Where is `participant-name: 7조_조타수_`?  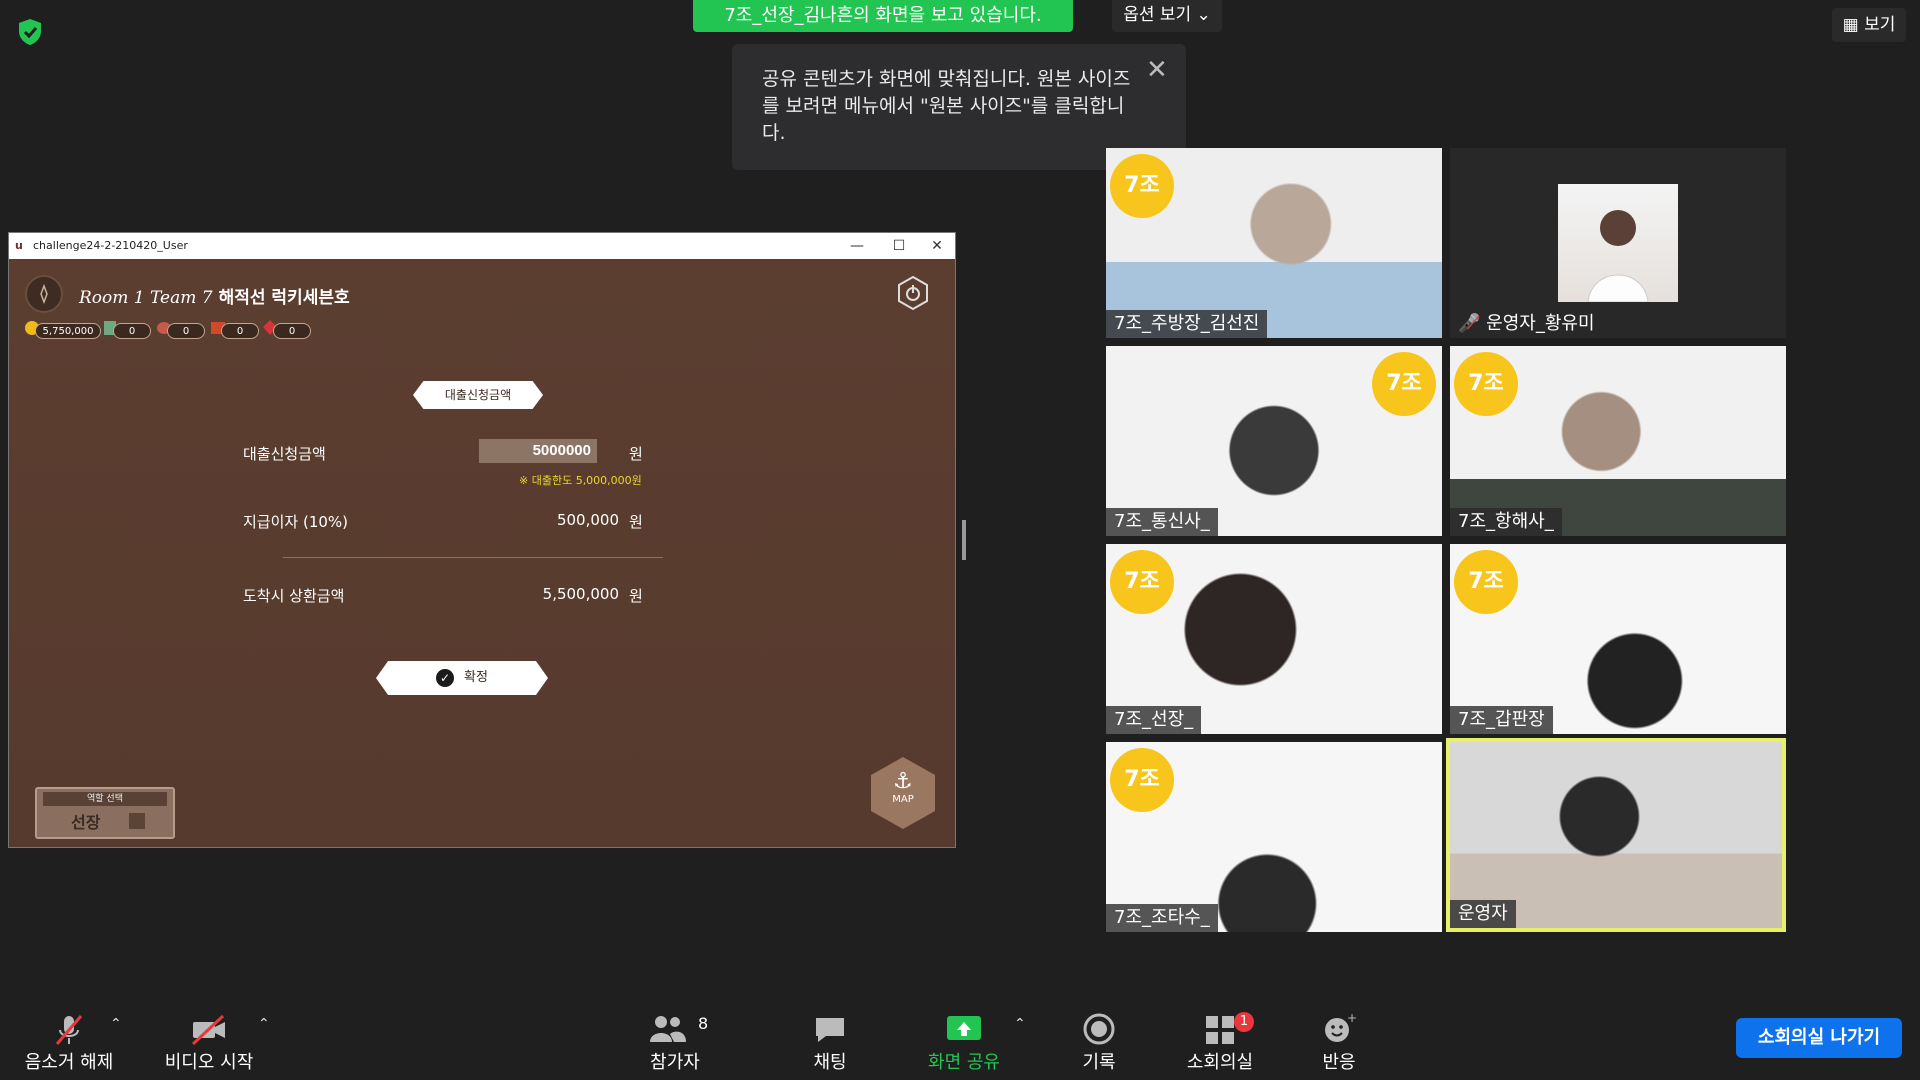
participant-name: 7조_조타수_ is located at coordinates (1162, 918).